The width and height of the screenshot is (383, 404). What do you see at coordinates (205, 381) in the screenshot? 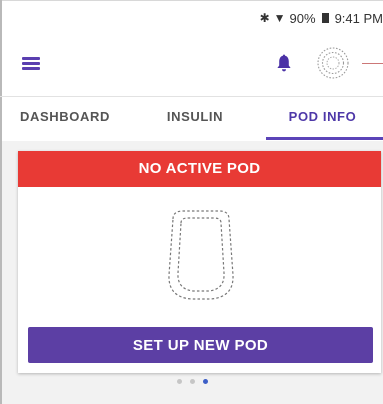
I see `page-dot-active` at bounding box center [205, 381].